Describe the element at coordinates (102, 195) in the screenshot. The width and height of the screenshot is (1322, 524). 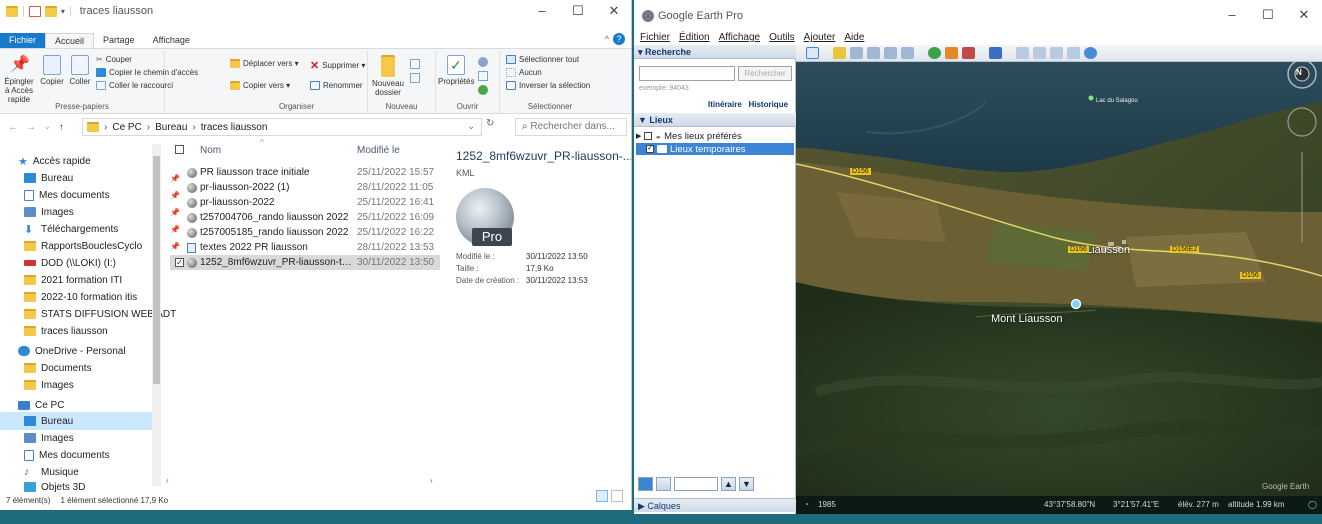
I see `sidebar-item-mes-documents: Mes documents 📌` at that location.